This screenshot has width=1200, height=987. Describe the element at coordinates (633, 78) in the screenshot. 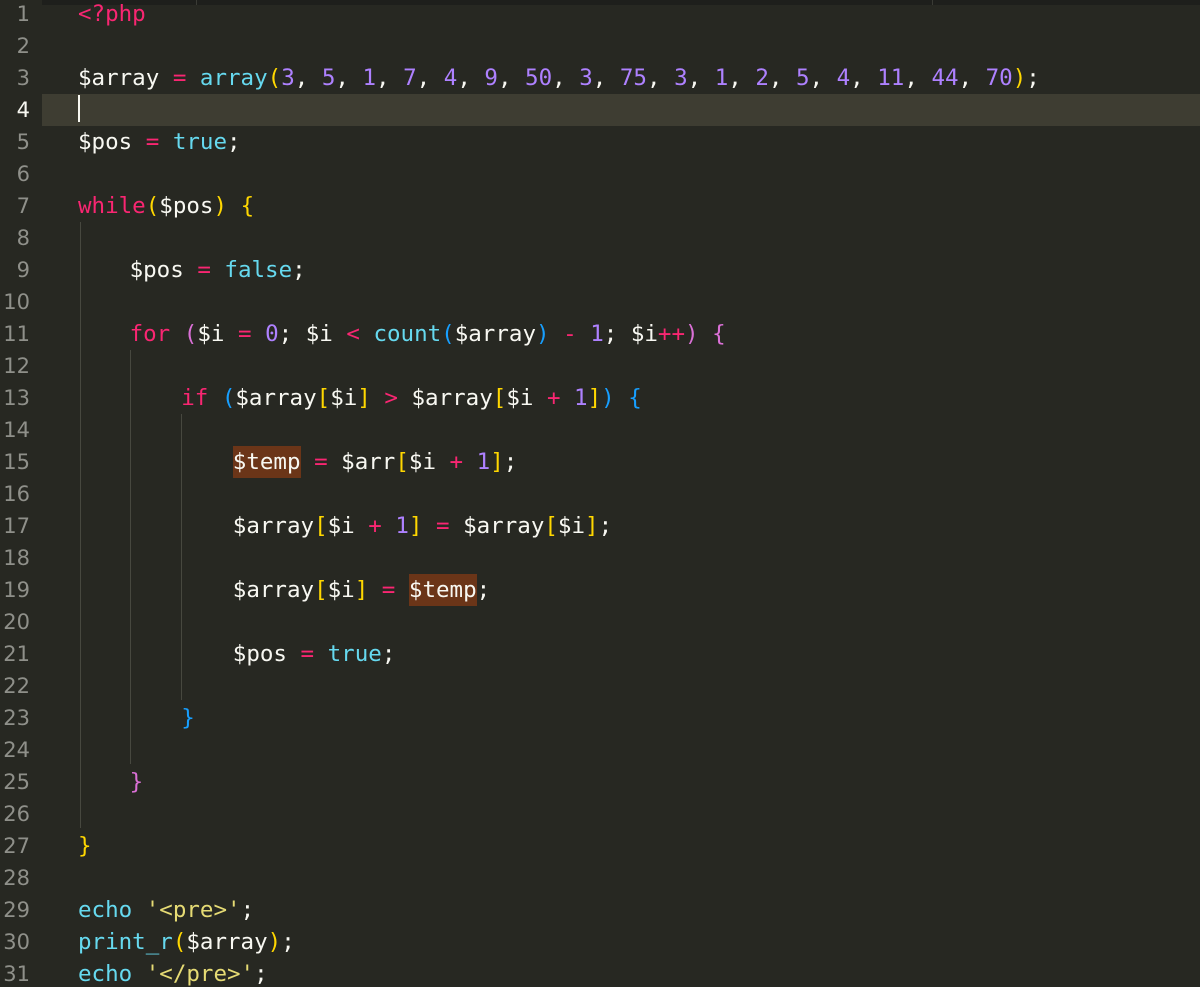

I see `code-token: 75` at that location.